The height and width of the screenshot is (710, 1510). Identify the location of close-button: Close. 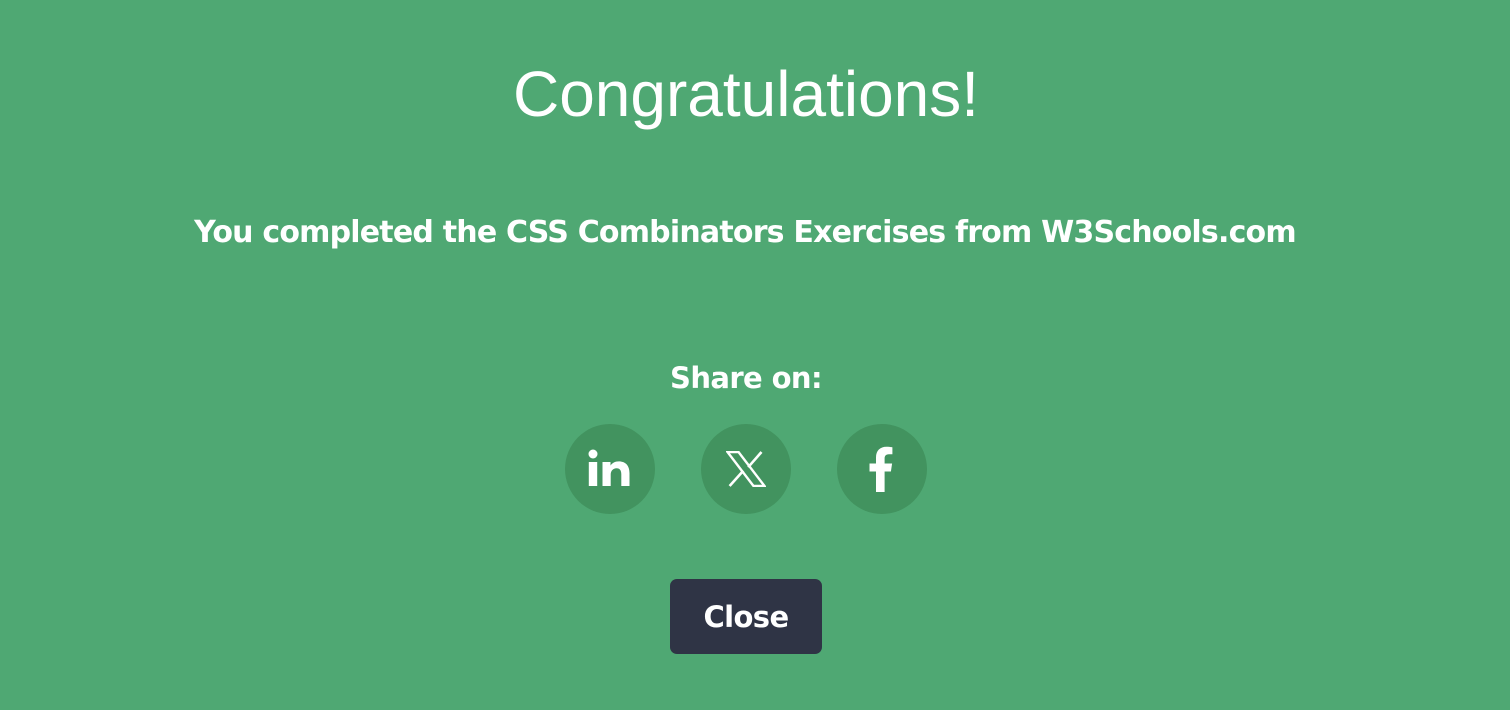
(746, 616).